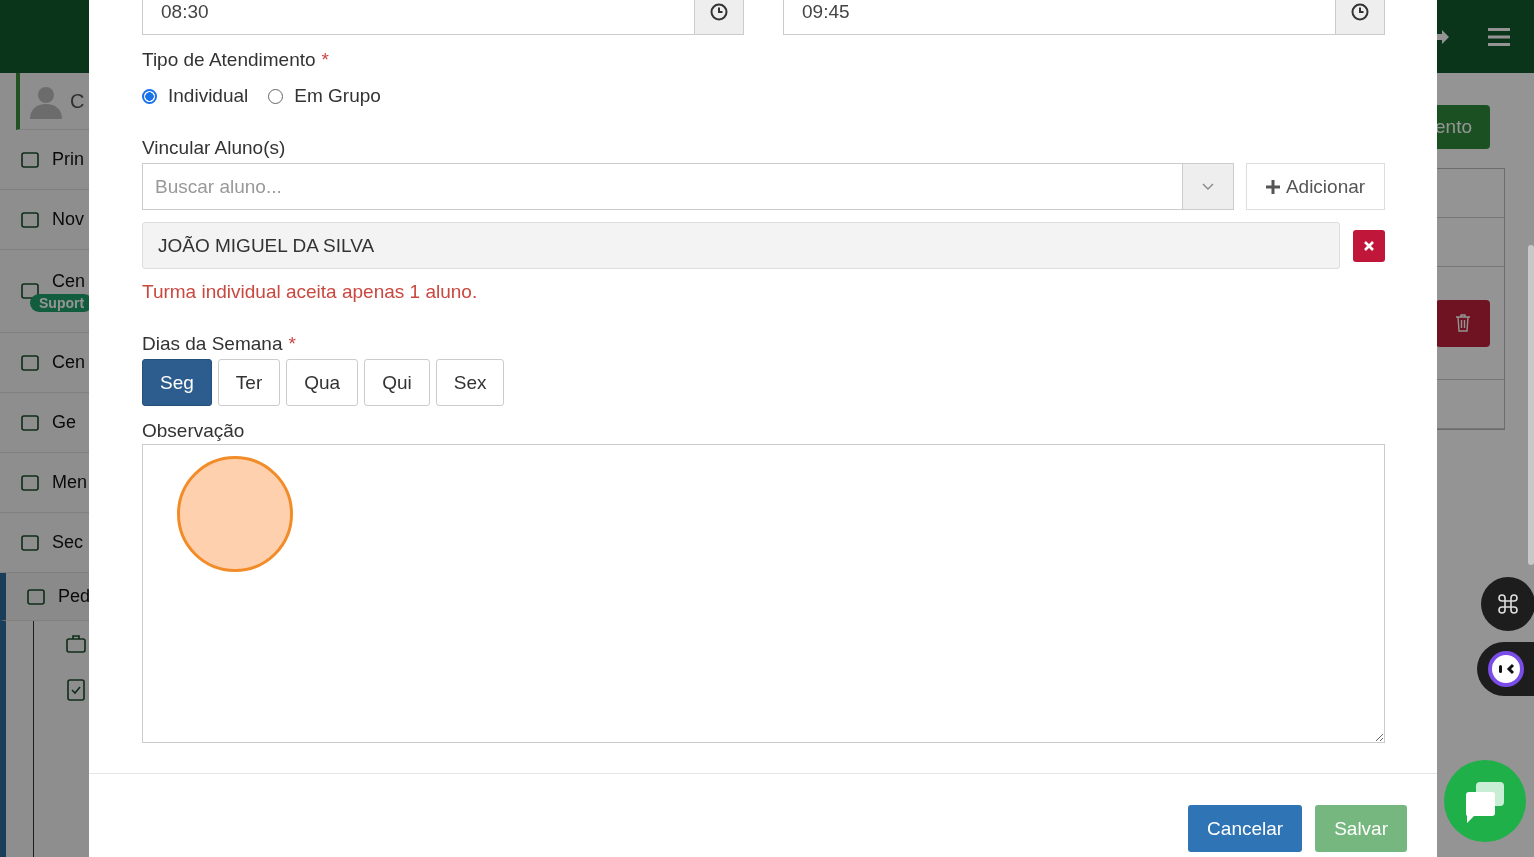  What do you see at coordinates (249, 382) in the screenshot?
I see `day-toggle: Ter` at bounding box center [249, 382].